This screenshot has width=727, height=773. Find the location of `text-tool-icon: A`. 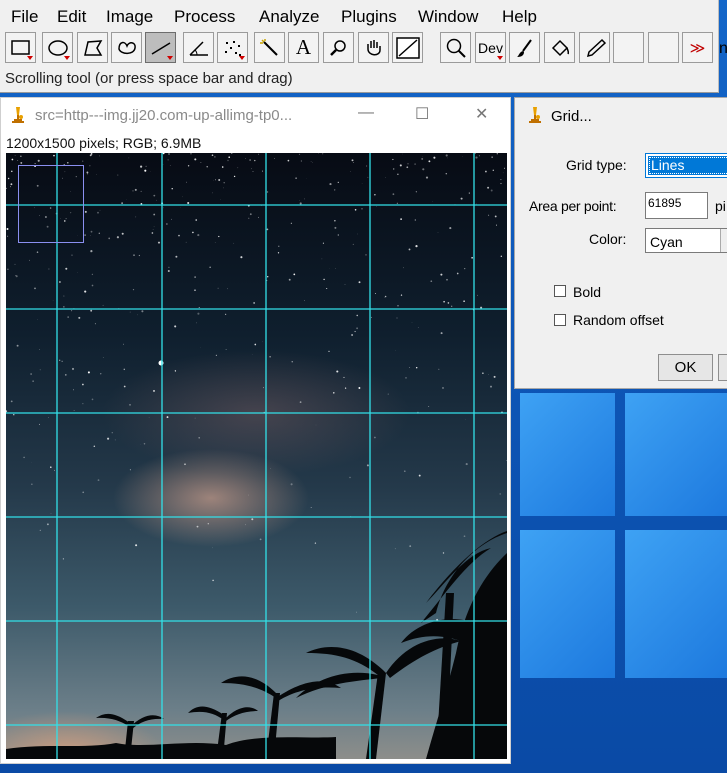

text-tool-icon: A is located at coordinates (303, 47).